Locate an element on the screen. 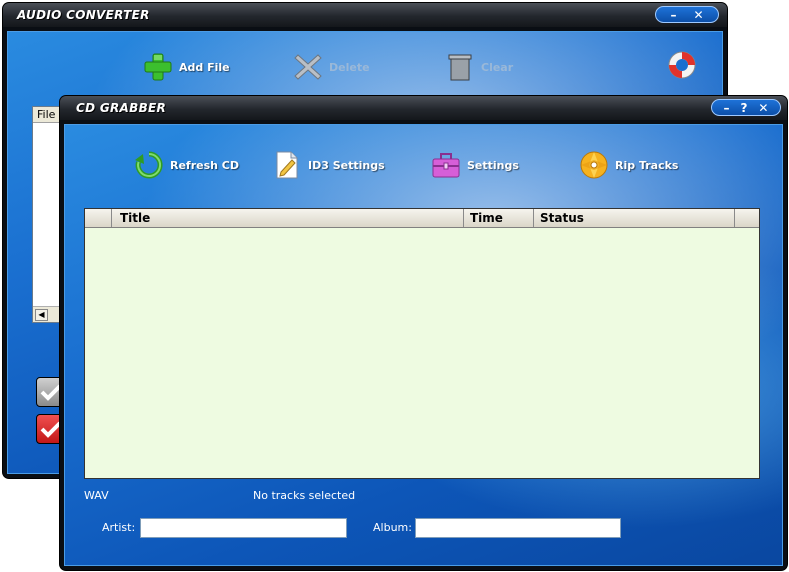  delete-label: Delete is located at coordinates (349, 67).